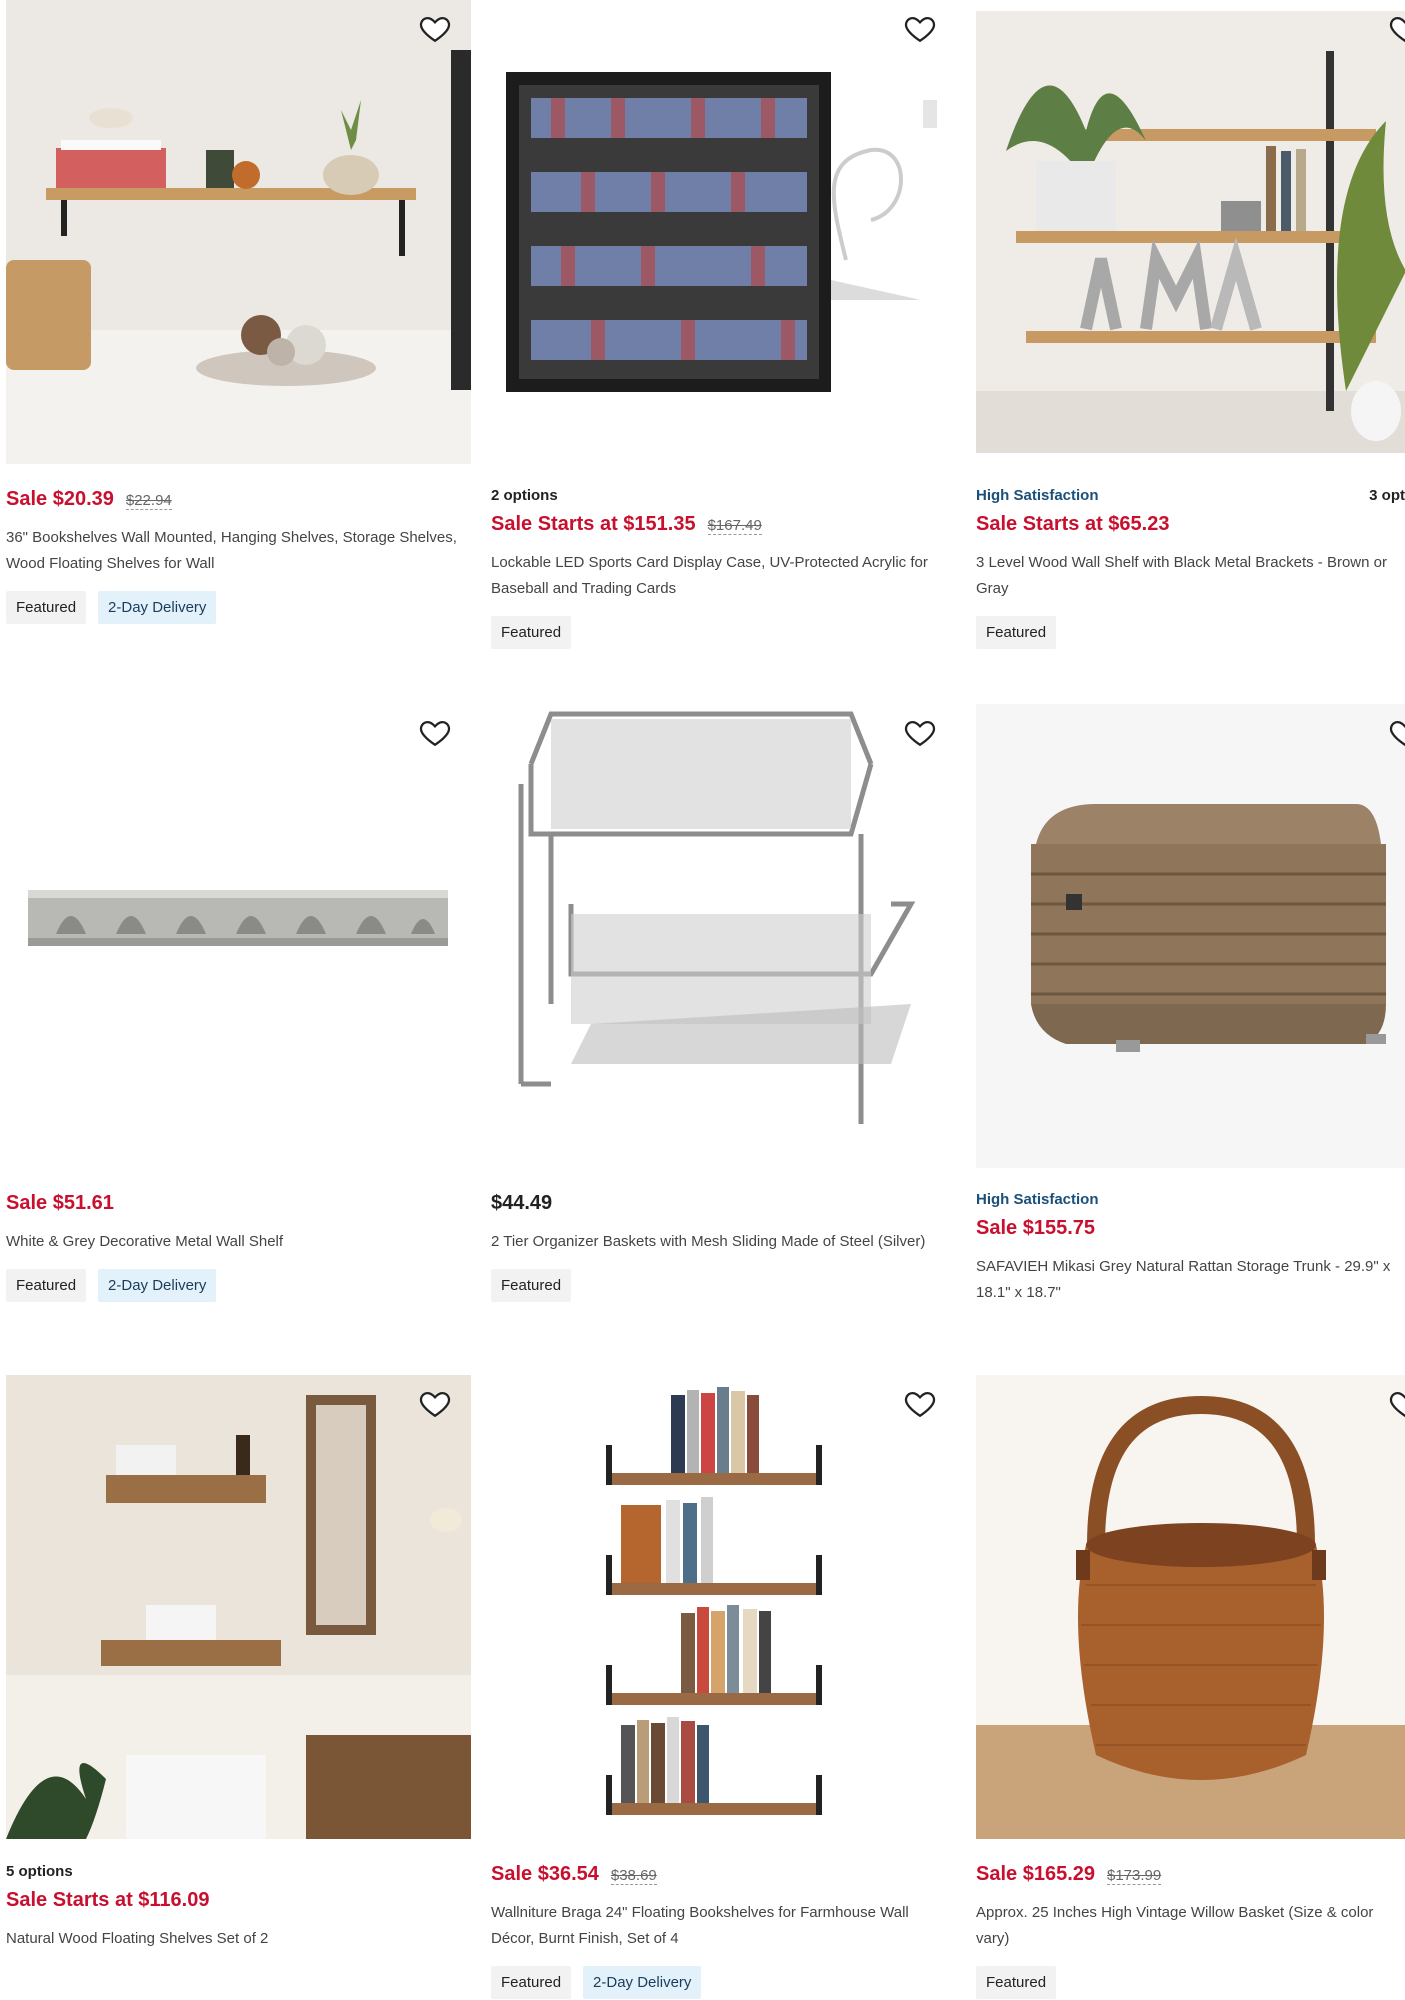 The image size is (1405, 2000). What do you see at coordinates (238, 1939) in the screenshot?
I see `product-title: Natural Wood Floating Shelves Set of 2` at bounding box center [238, 1939].